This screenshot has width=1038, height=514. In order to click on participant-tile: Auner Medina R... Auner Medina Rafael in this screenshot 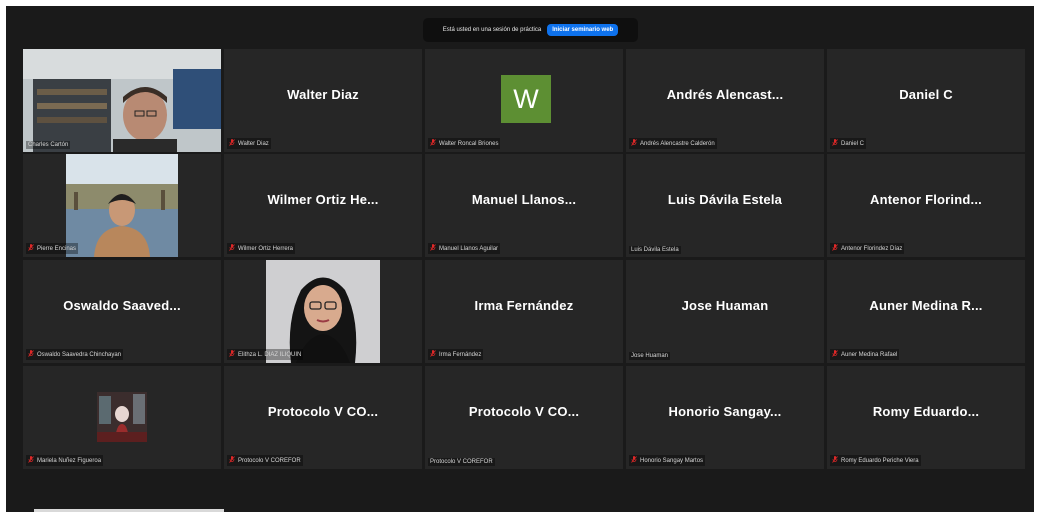, I will do `click(926, 311)`.